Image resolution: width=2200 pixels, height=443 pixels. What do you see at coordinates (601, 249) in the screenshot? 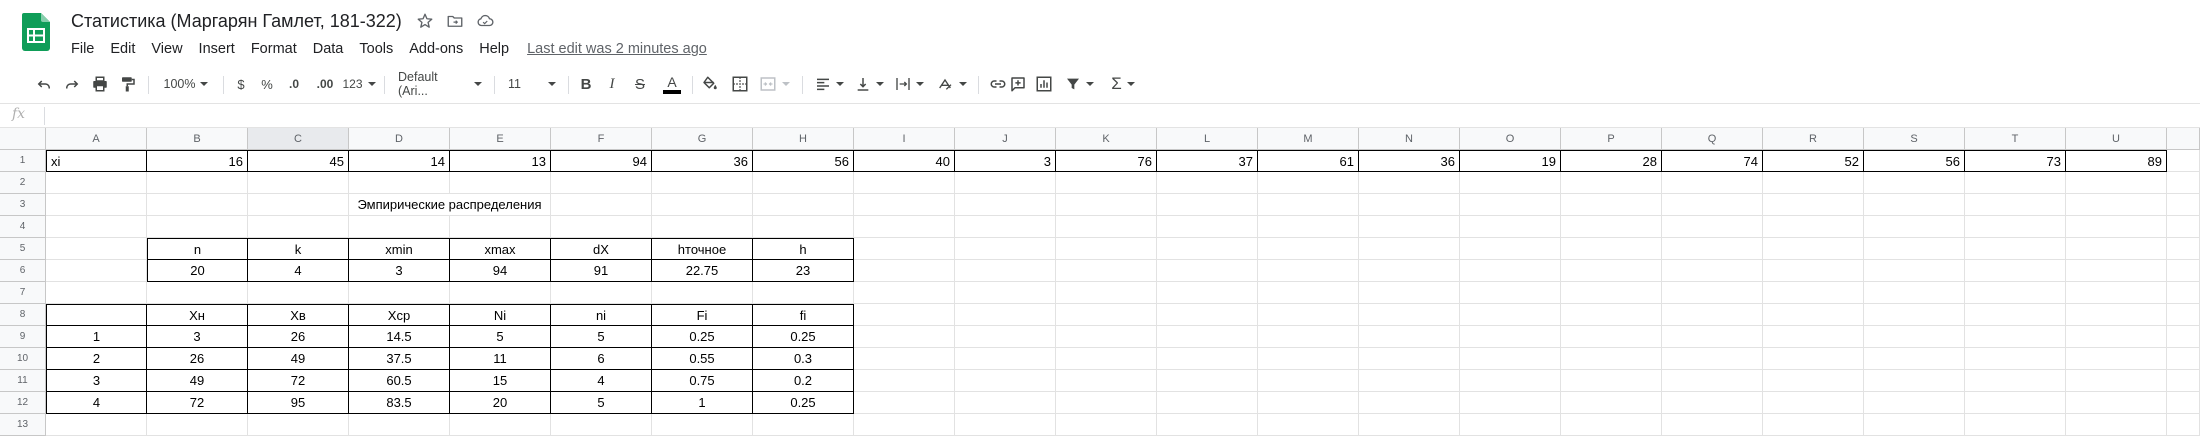
I see `cell-f5: dX` at bounding box center [601, 249].